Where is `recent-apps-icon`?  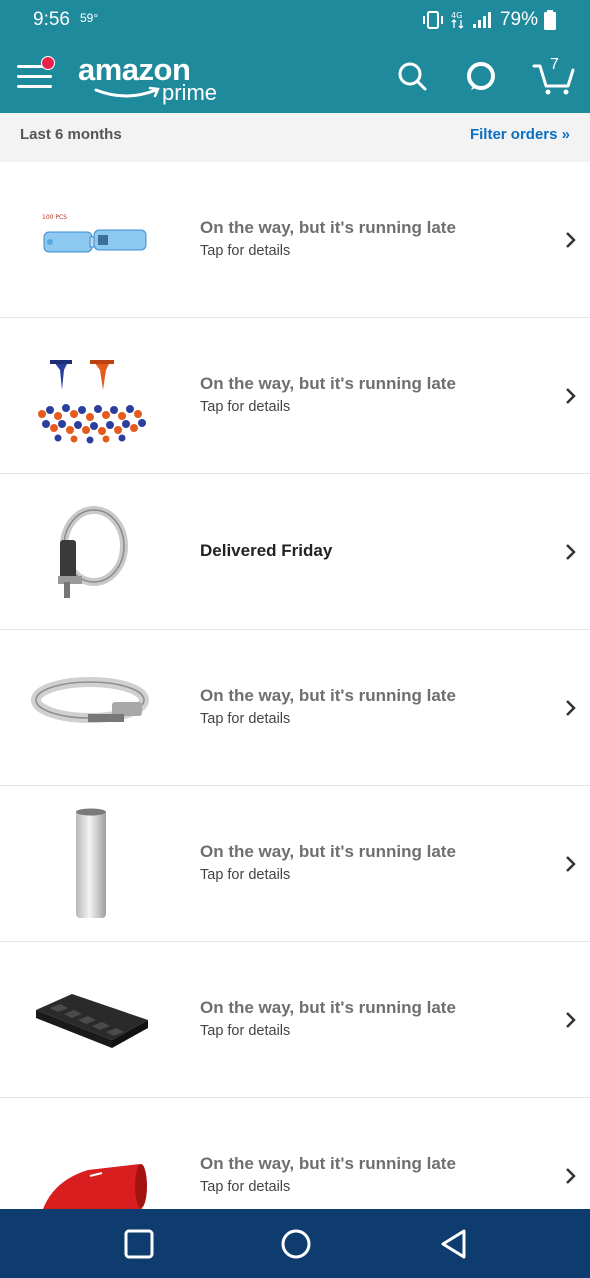 recent-apps-icon is located at coordinates (139, 1244).